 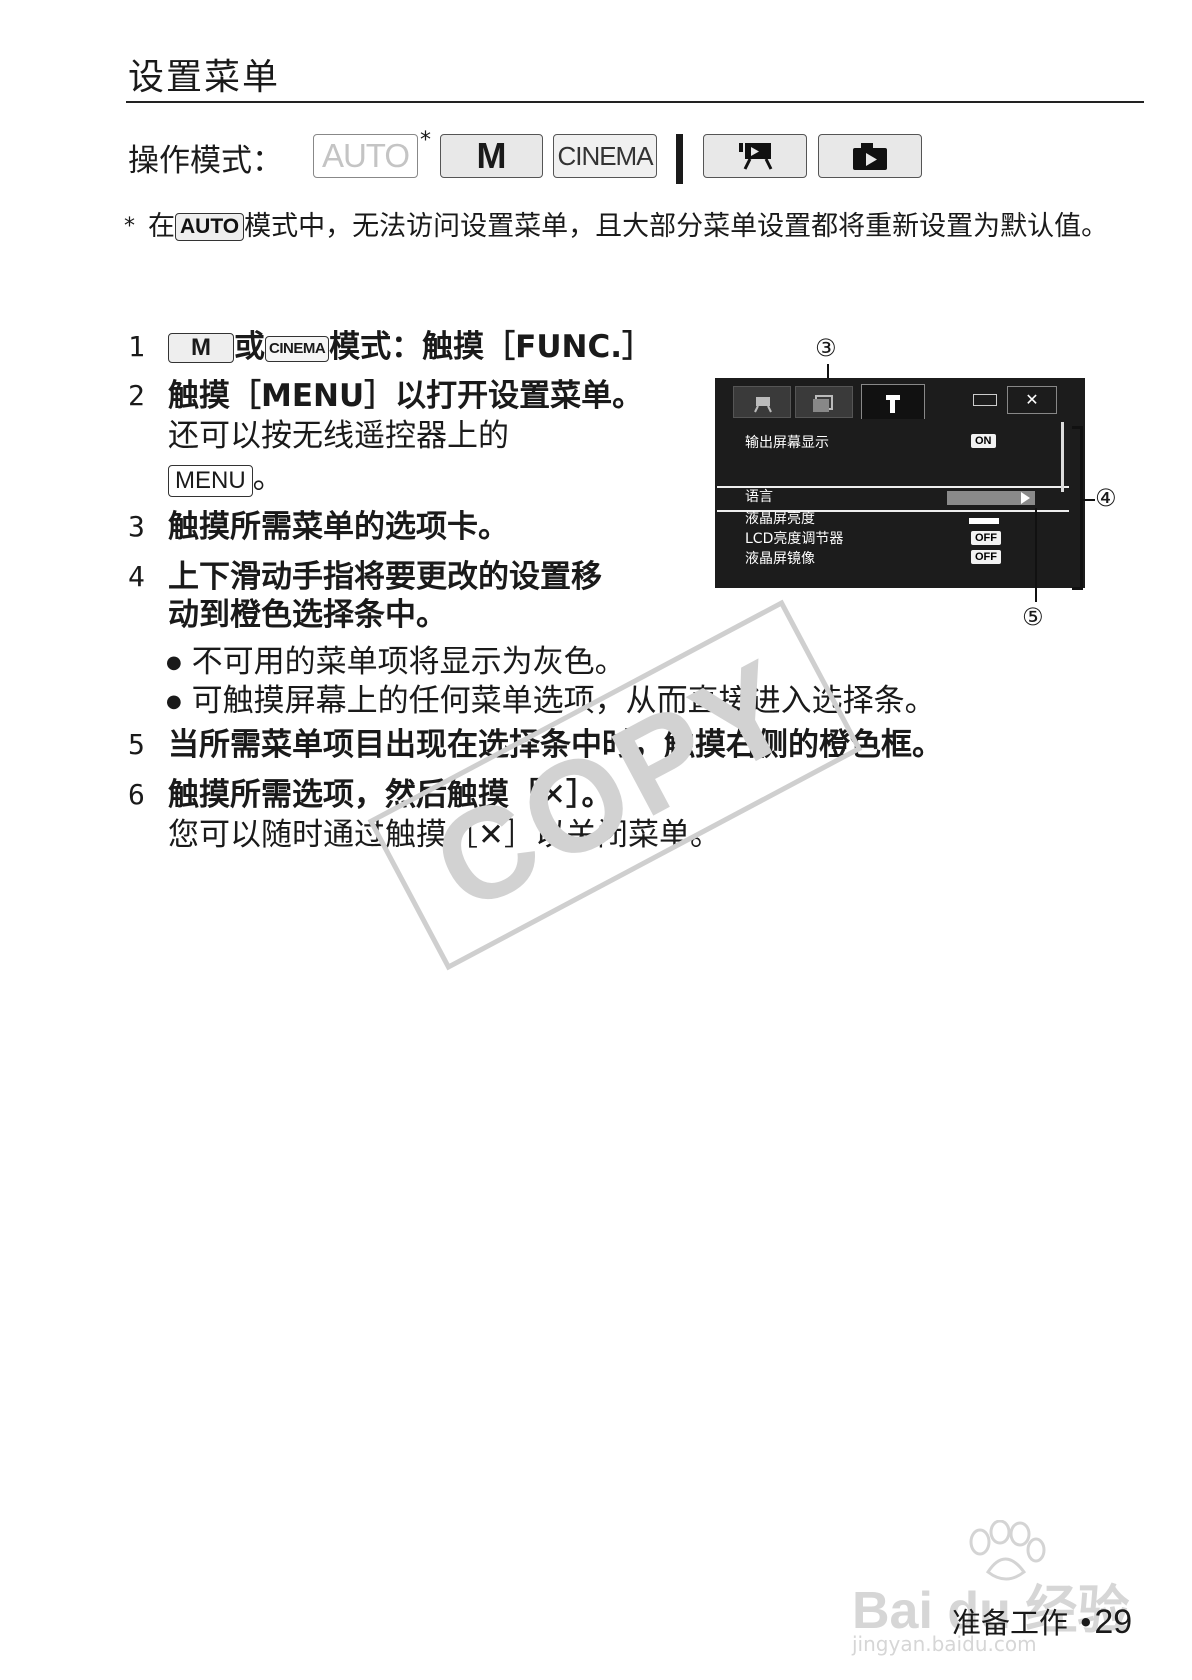 I want to click on mode-auto-icon: AUTO, so click(x=365, y=156).